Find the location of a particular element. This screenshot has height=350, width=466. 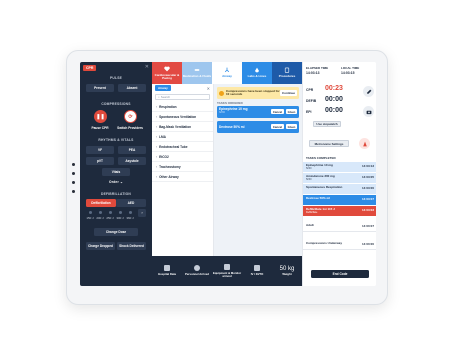

completed-task: Dextrose 50% ml 14:03:07 is located at coordinates (339, 200).